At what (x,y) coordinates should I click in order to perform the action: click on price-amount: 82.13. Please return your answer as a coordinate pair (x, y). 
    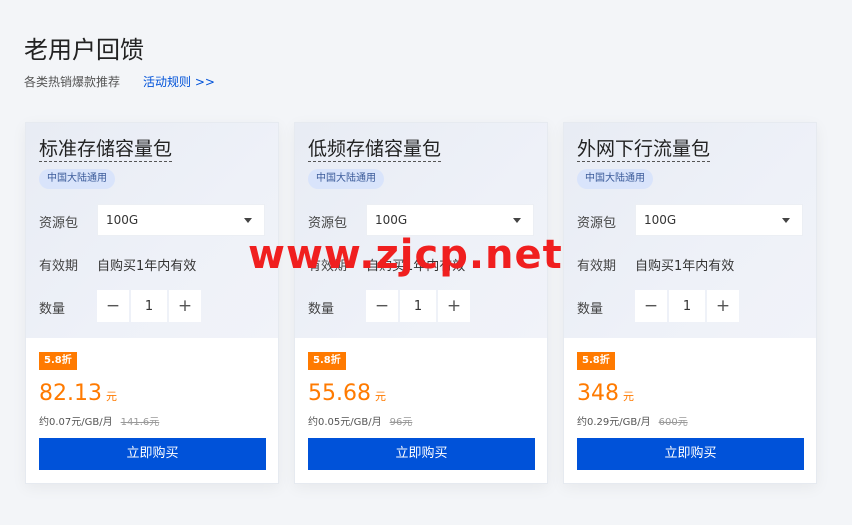
    Looking at the image, I should click on (70, 393).